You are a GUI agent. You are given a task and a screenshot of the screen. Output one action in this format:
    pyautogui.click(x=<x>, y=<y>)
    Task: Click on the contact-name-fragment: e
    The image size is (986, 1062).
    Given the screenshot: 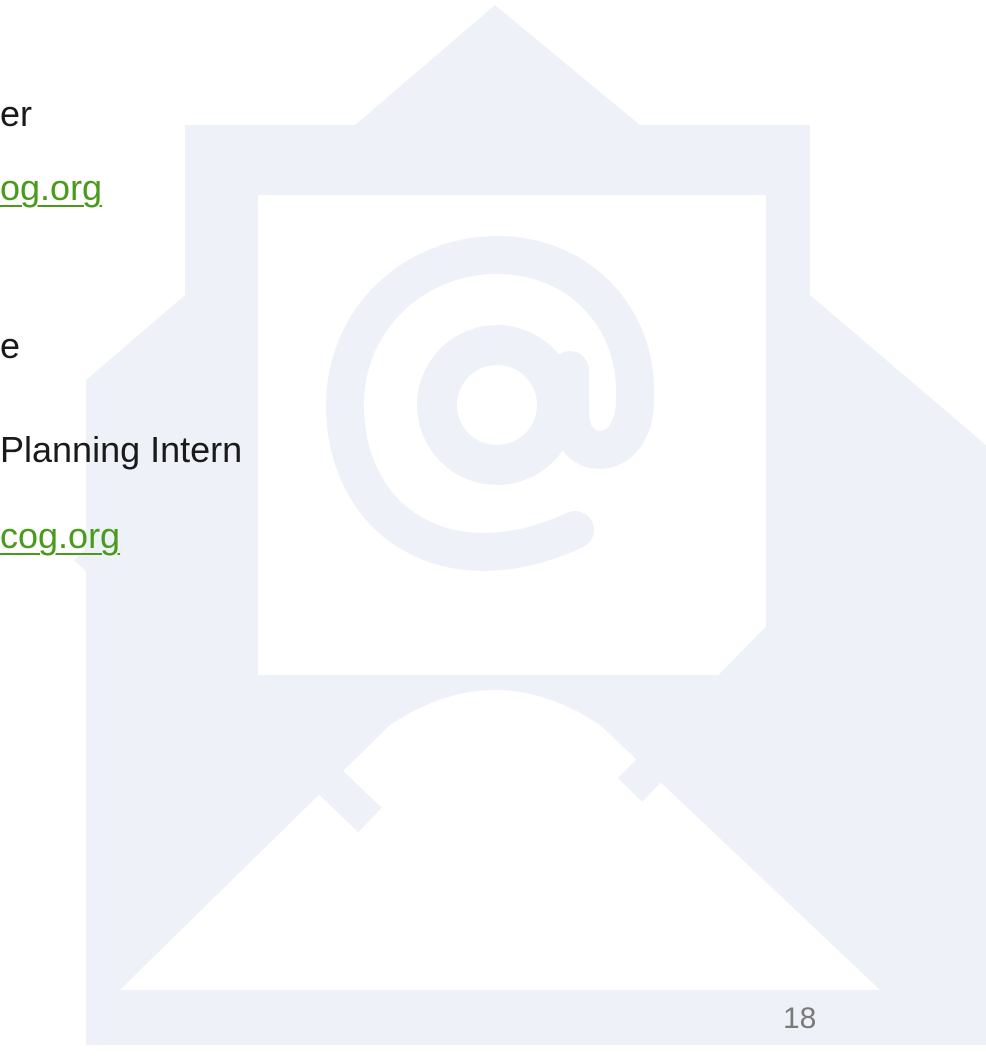 What is the action you would take?
    pyautogui.click(x=10, y=345)
    